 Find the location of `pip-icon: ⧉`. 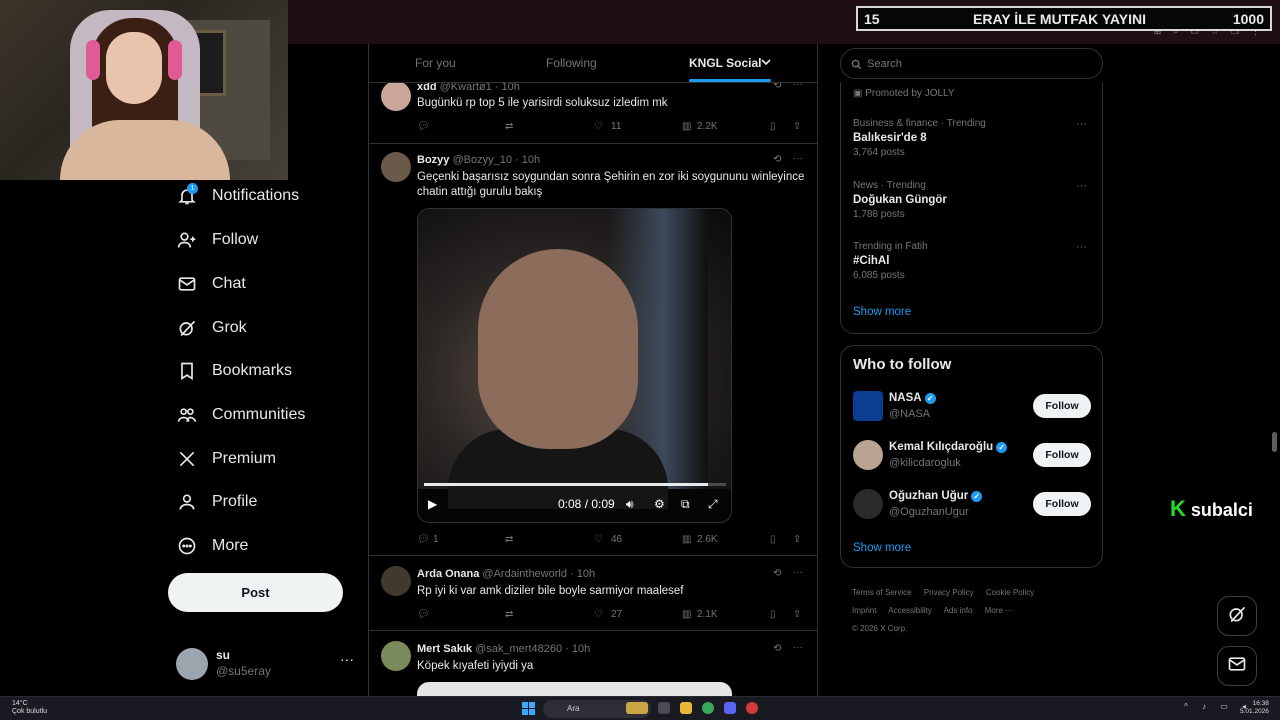

pip-icon: ⧉ is located at coordinates (685, 504).